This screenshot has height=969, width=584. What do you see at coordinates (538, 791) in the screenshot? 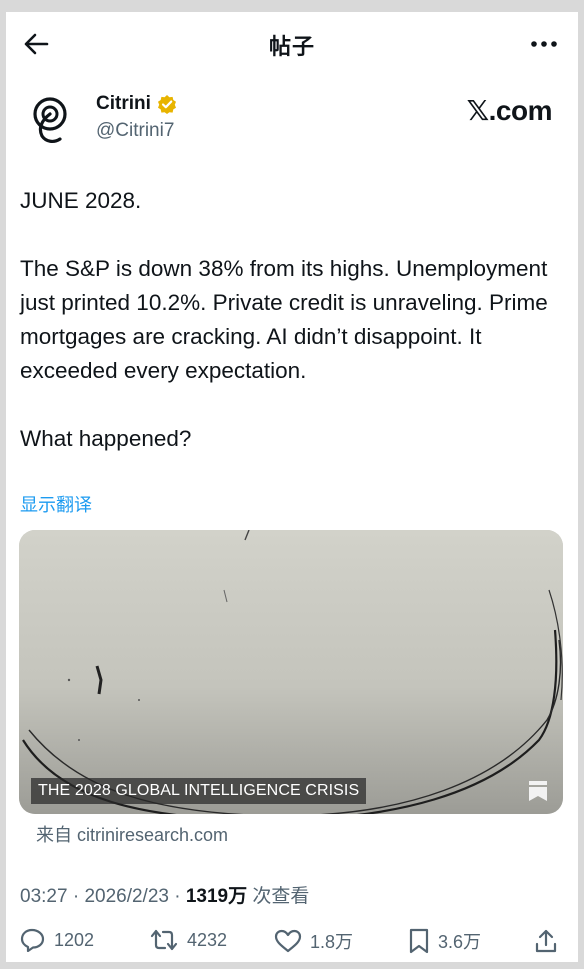
I see `article-icon` at bounding box center [538, 791].